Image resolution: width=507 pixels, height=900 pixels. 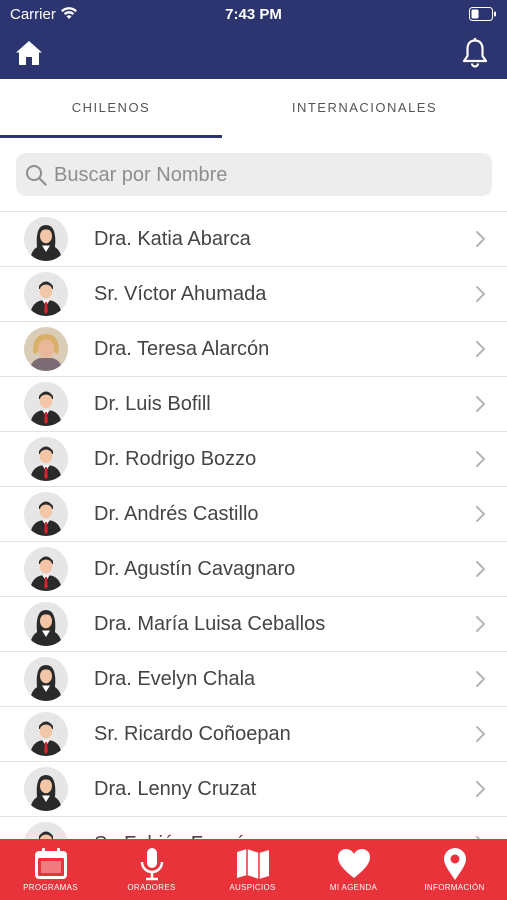 What do you see at coordinates (482, 14) in the screenshot?
I see `battery-icon` at bounding box center [482, 14].